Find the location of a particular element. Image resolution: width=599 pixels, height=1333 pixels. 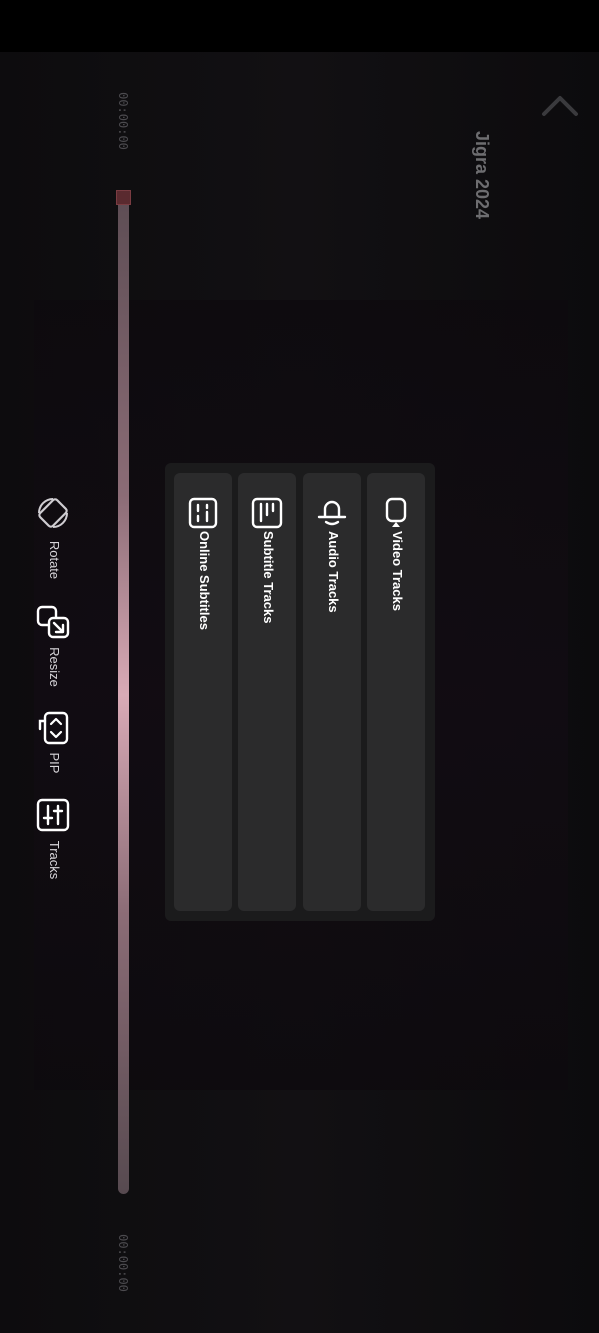

audio-track-icon is located at coordinates (332, 513).